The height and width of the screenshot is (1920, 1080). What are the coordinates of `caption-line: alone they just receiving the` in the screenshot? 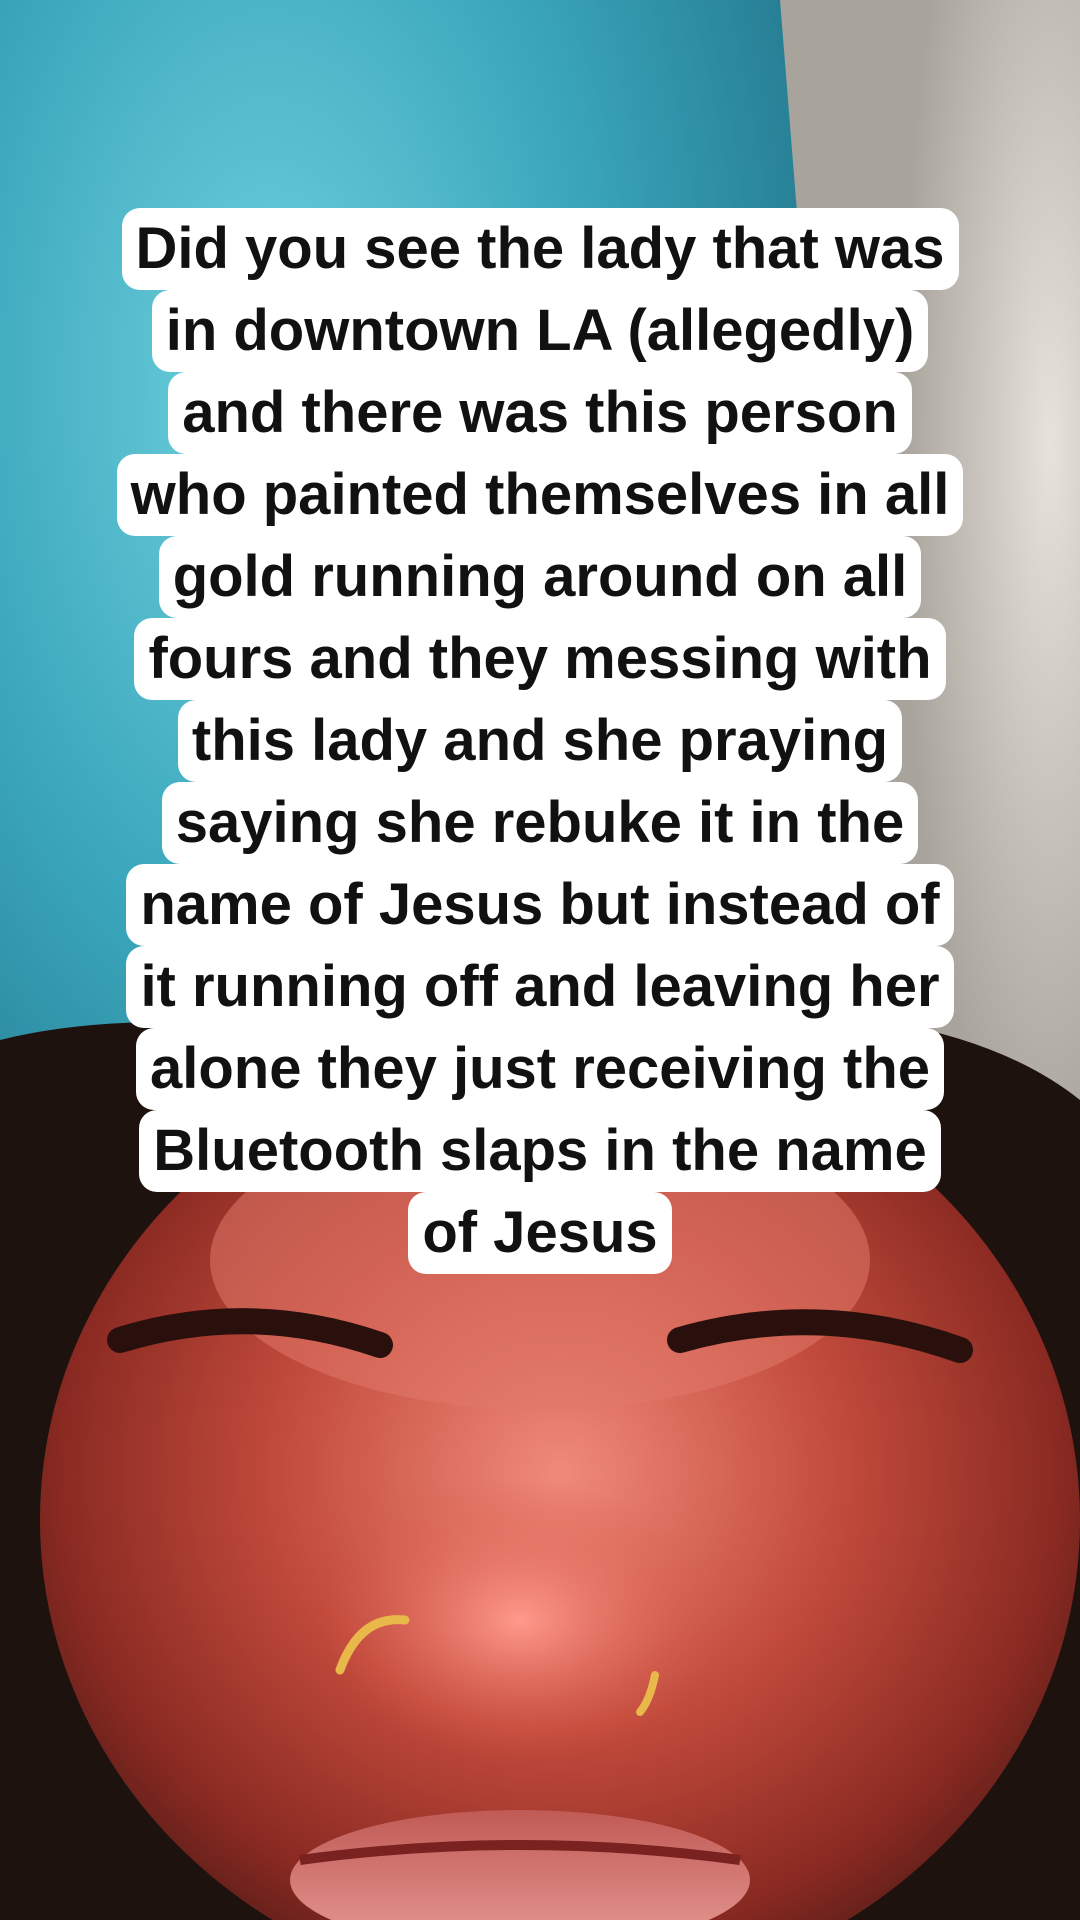 It's located at (540, 1069).